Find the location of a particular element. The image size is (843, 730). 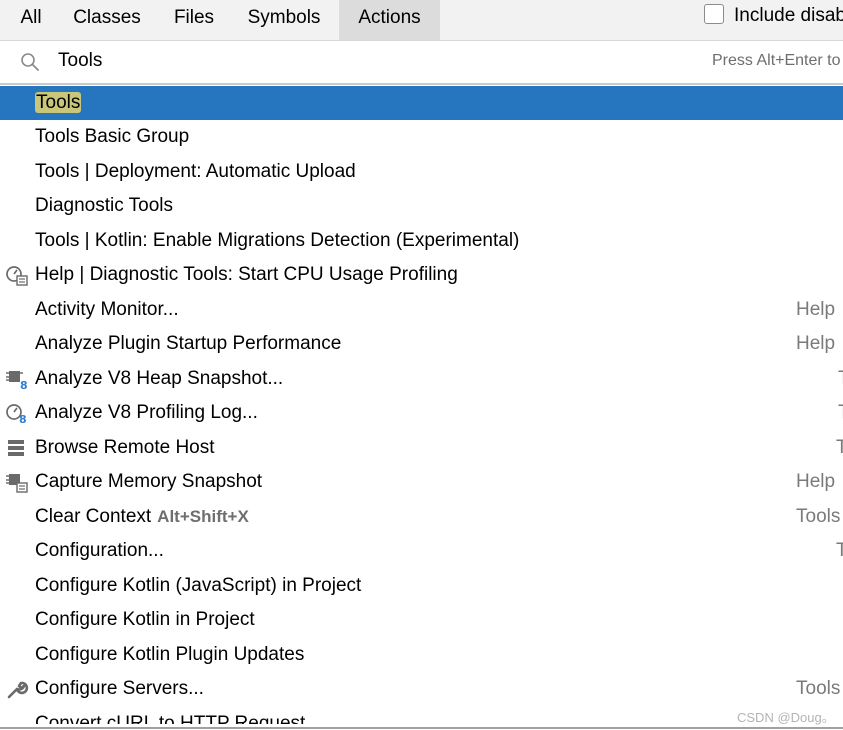

v8-heap-icon: 8 is located at coordinates (17, 380).